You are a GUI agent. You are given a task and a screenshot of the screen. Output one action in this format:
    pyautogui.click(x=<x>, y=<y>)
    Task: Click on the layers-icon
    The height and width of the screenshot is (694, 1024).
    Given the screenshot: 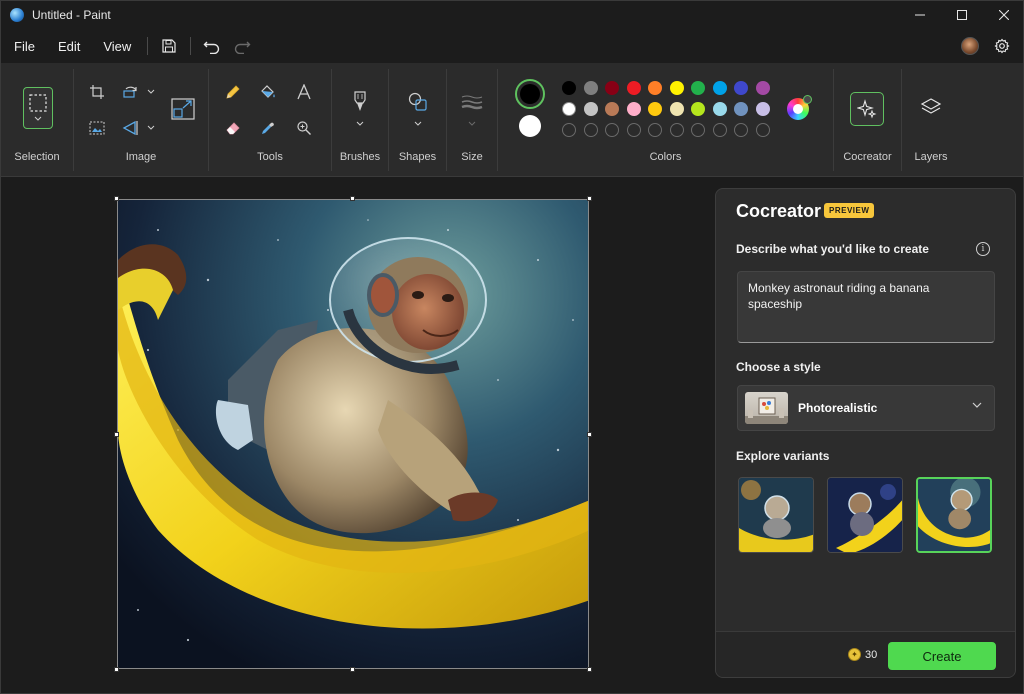 What is the action you would take?
    pyautogui.click(x=931, y=106)
    